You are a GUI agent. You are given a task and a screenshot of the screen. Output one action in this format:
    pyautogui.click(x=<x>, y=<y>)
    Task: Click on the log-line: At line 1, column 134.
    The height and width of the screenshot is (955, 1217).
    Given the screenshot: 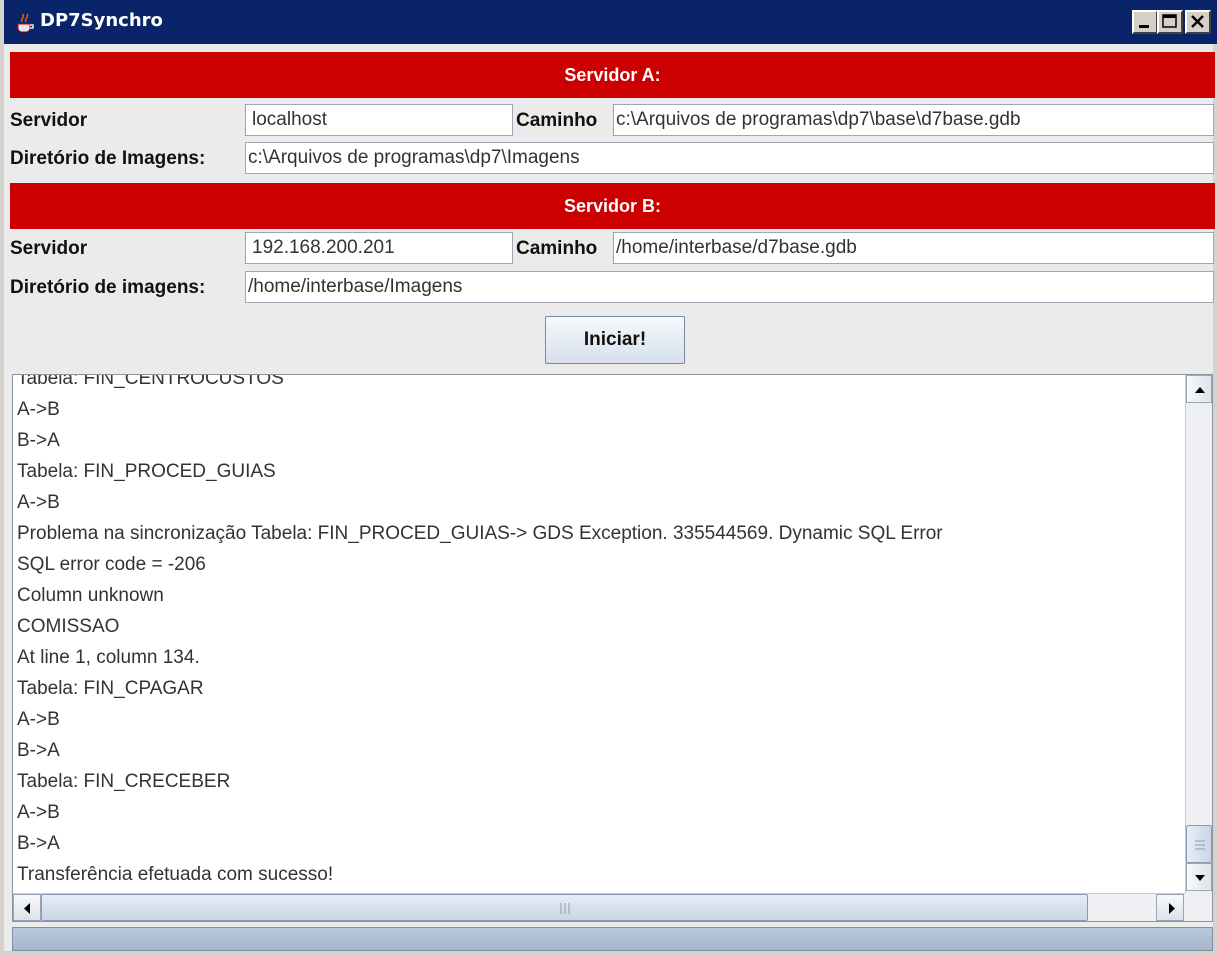 What is the action you would take?
    pyautogui.click(x=108, y=657)
    